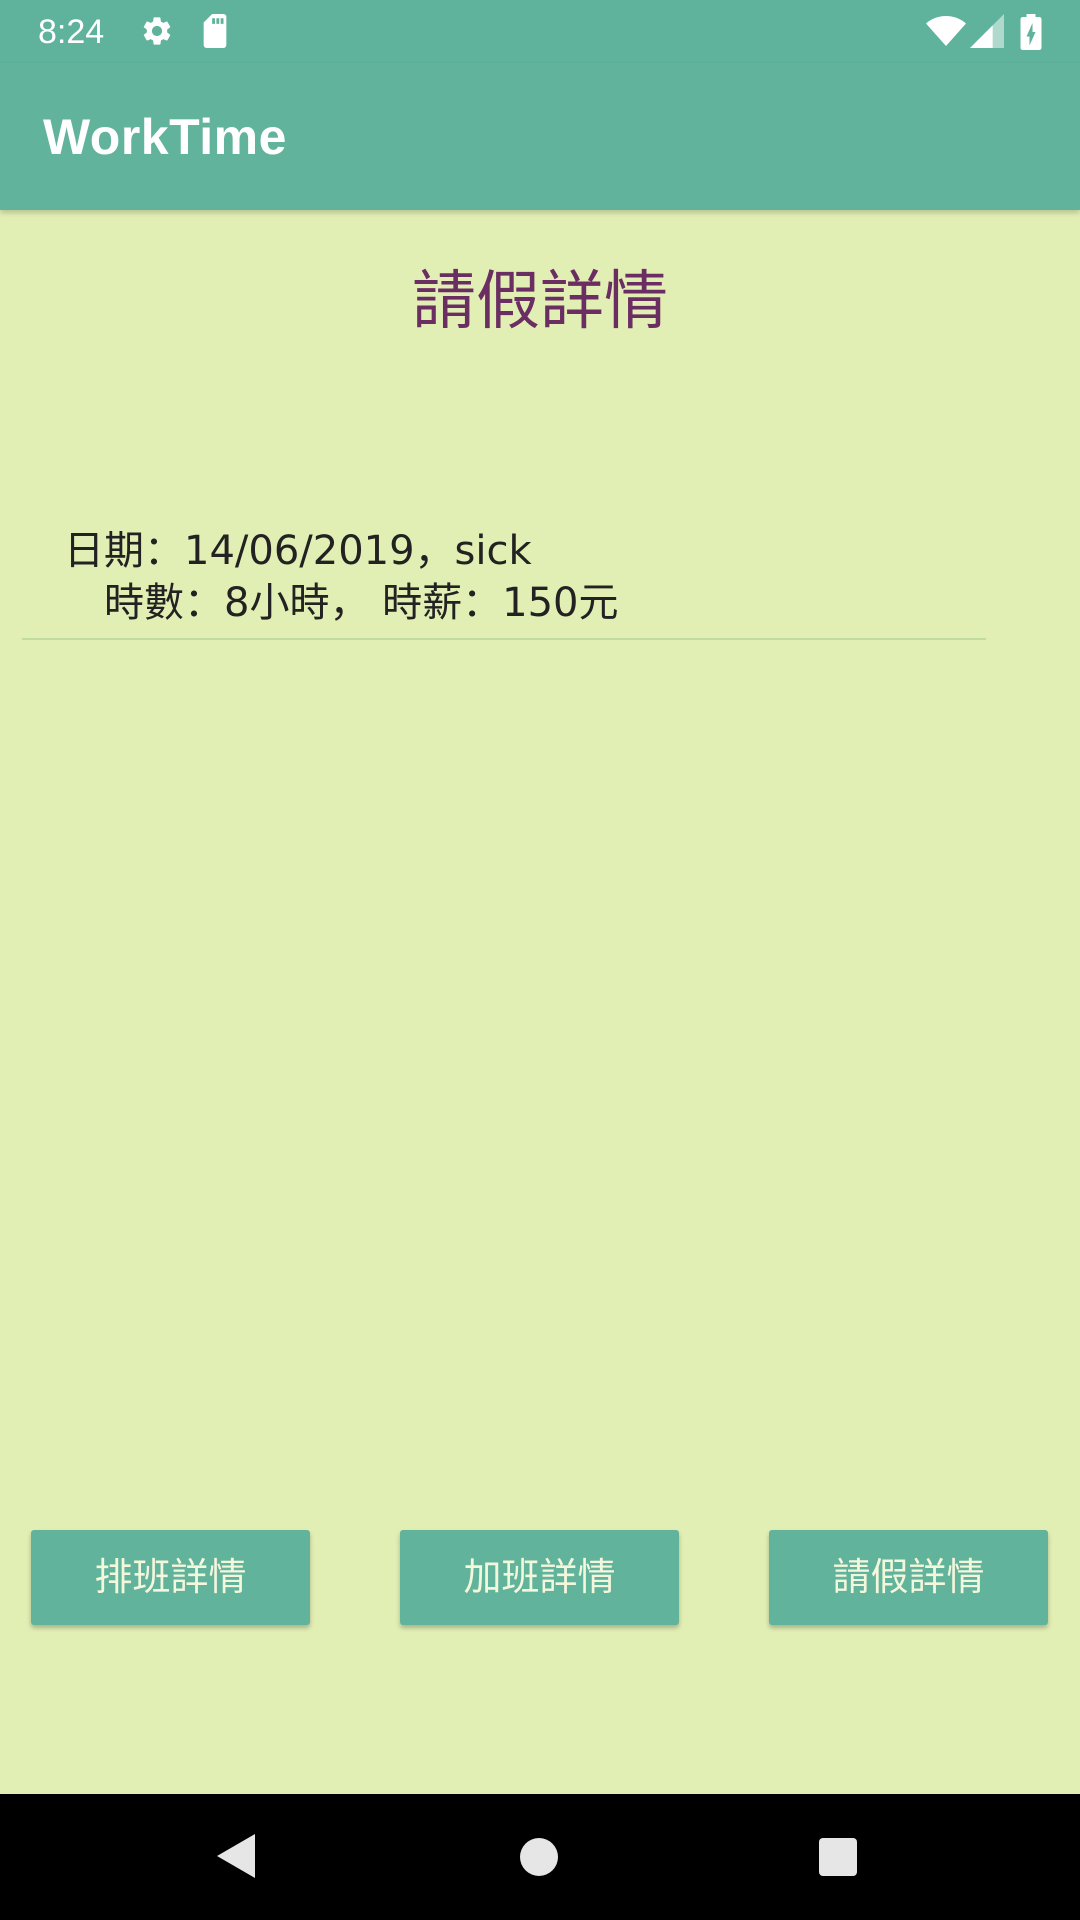 Image resolution: width=1080 pixels, height=1920 pixels. Describe the element at coordinates (71, 32) in the screenshot. I see `status-time: 8:24` at that location.